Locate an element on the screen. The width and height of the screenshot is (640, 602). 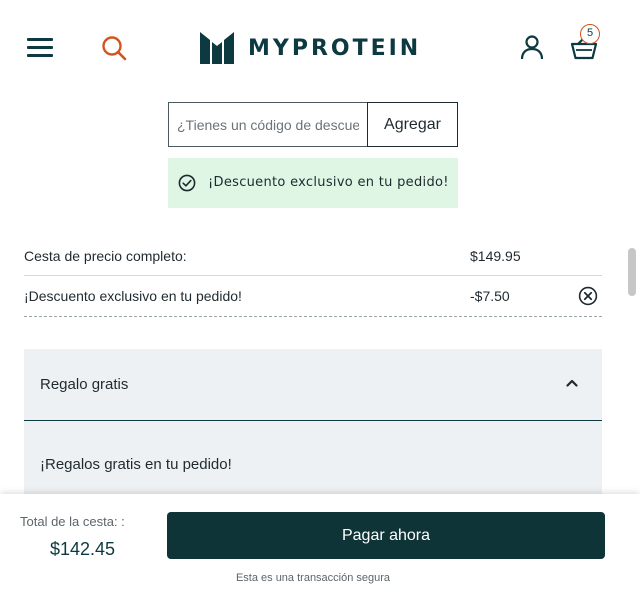
discount-label: ¡Descuento exclusivo en tu pedido! is located at coordinates (133, 296).